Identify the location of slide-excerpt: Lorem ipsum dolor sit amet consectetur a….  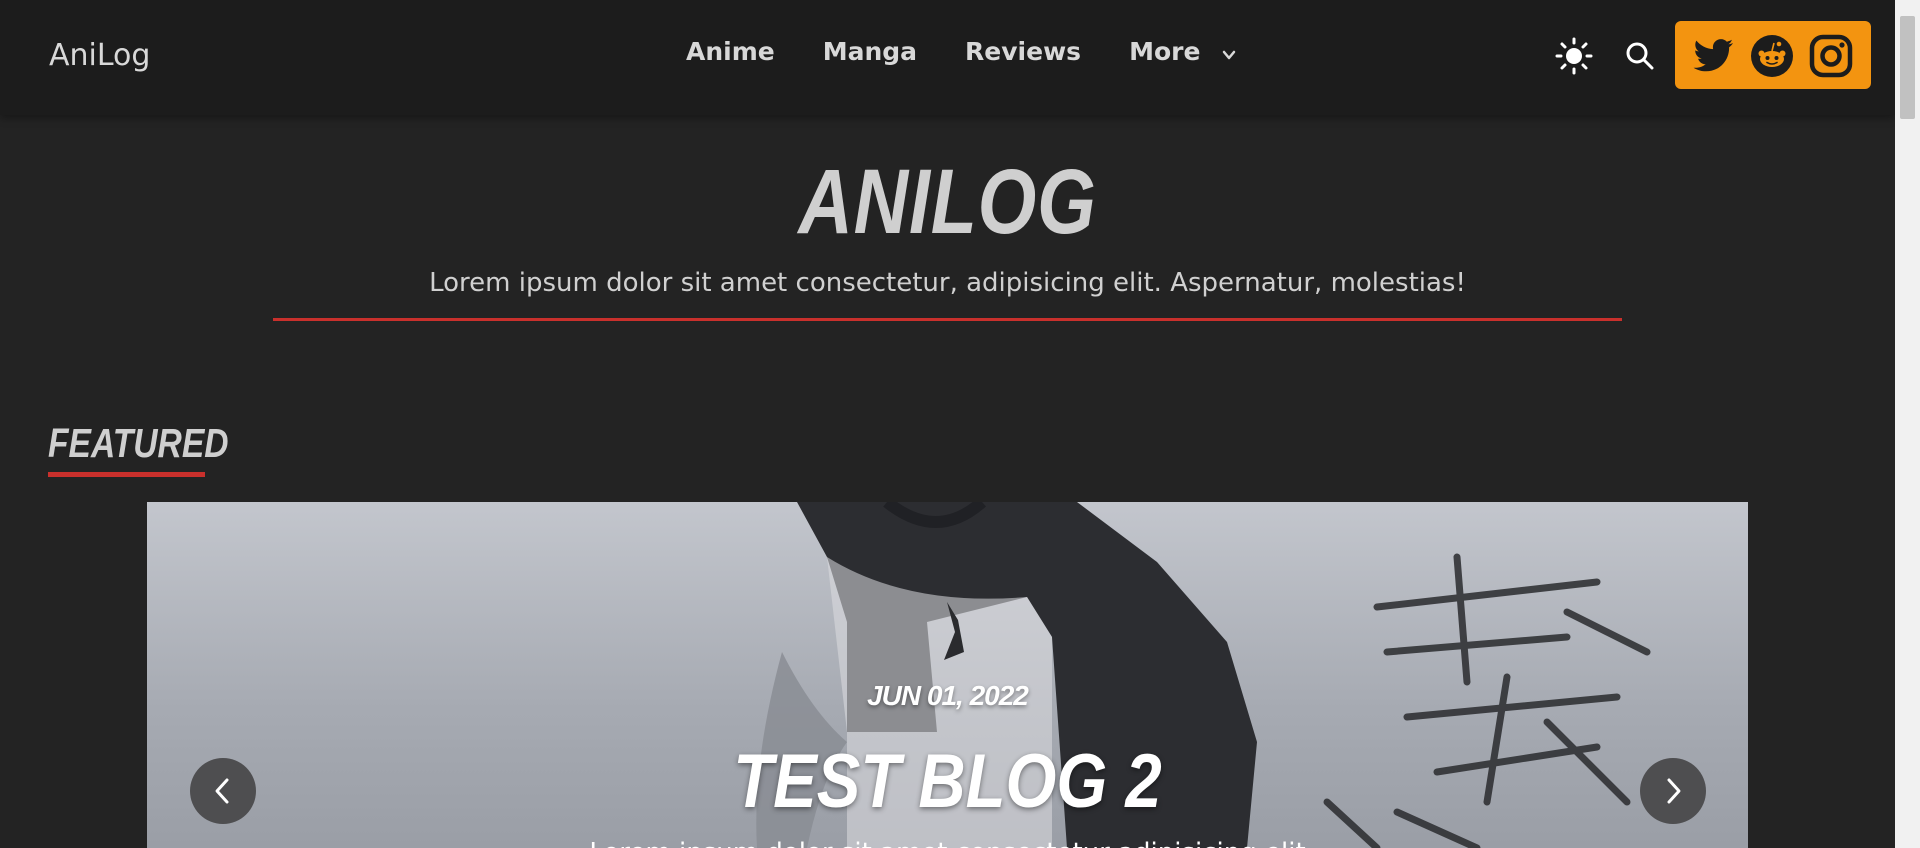
(947, 843).